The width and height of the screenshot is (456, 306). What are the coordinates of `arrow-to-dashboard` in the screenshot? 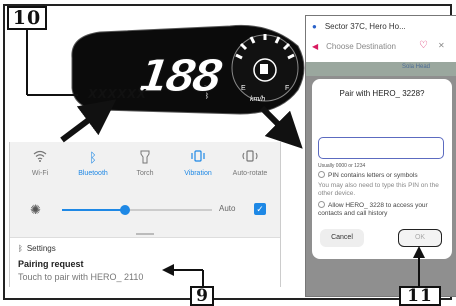 It's located at (88, 121).